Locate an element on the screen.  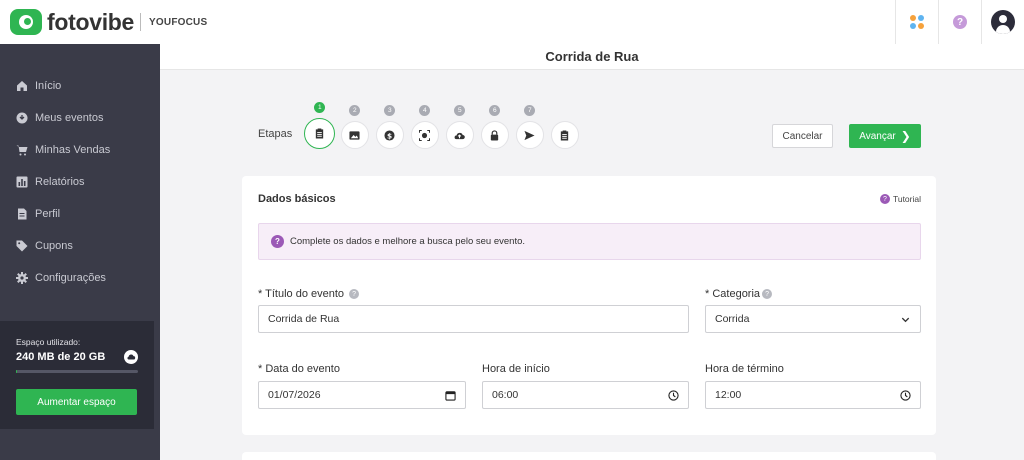
sidebar-item-label: Início is located at coordinates (48, 86).